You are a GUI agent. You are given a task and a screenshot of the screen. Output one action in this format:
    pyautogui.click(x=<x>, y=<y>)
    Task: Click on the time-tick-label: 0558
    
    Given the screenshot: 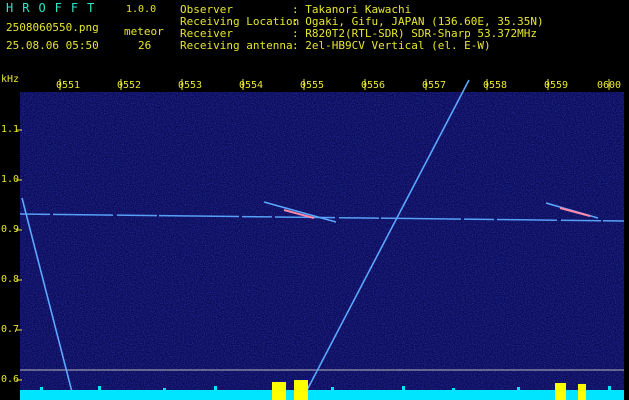 What is the action you would take?
    pyautogui.click(x=495, y=85)
    